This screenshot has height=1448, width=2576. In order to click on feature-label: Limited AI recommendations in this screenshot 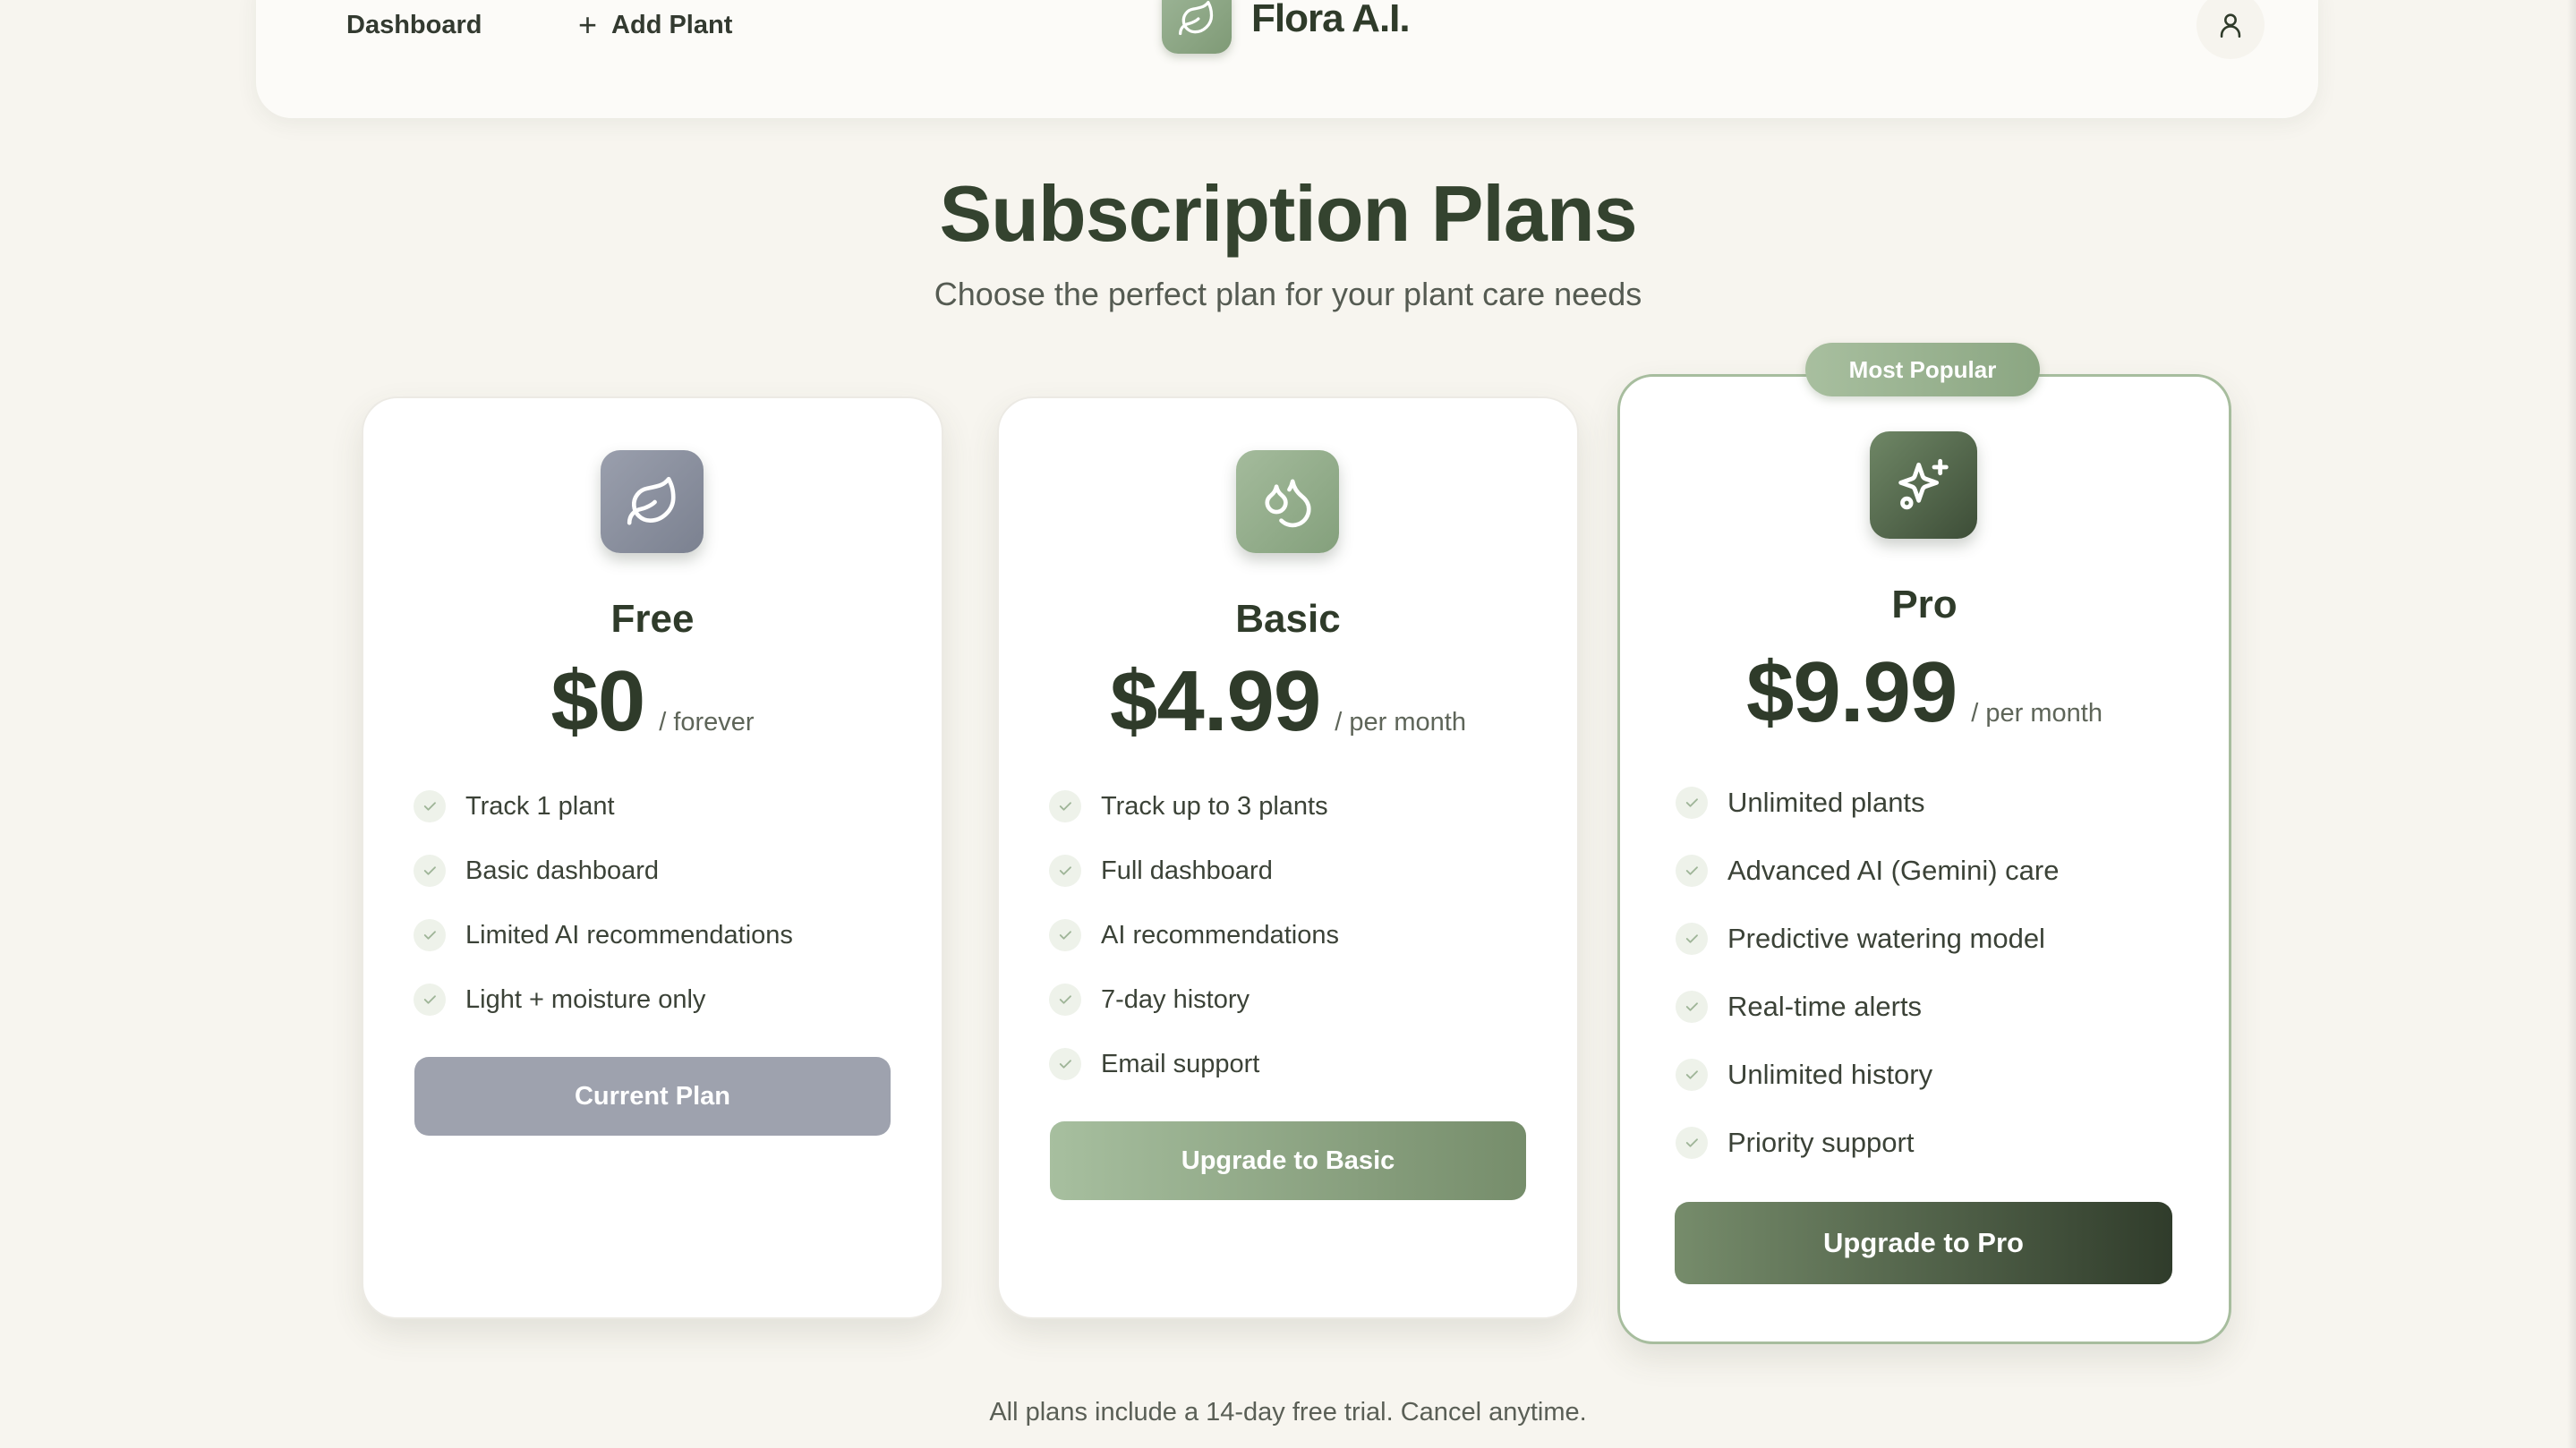, I will do `click(629, 935)`.